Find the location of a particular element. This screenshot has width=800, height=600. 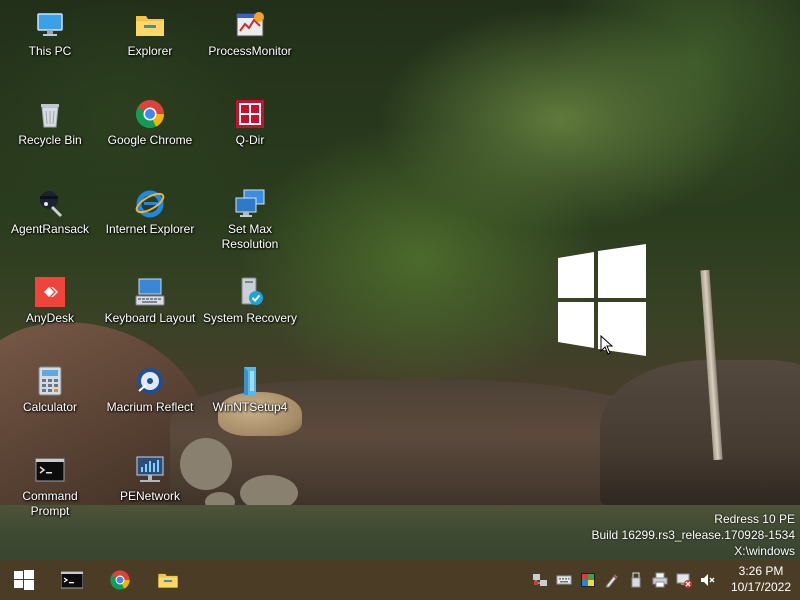

desktop-icon-macrium-reflect: Macrium Reflect is located at coordinates (150, 390).